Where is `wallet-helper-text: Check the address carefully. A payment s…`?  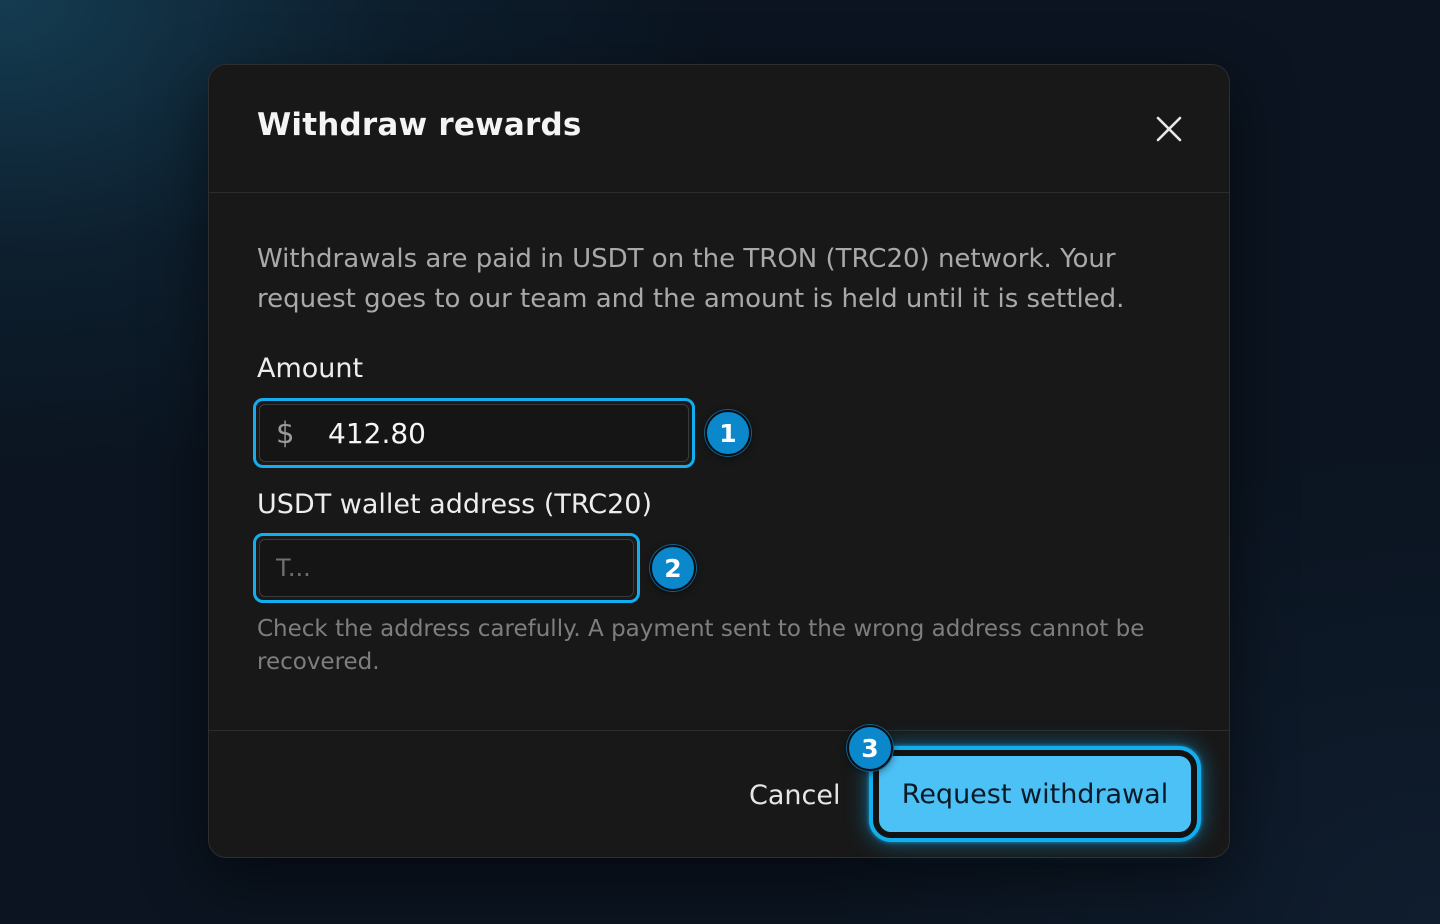 wallet-helper-text: Check the address carefully. A payment s… is located at coordinates (701, 645).